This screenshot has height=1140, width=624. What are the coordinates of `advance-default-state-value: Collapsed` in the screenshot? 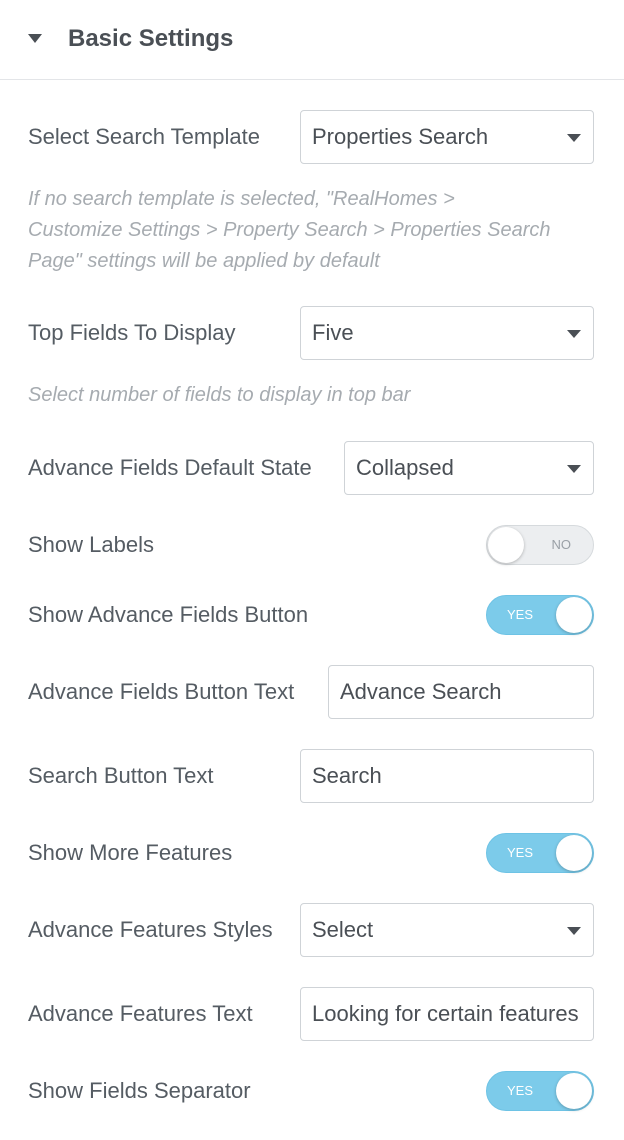 It's located at (405, 467).